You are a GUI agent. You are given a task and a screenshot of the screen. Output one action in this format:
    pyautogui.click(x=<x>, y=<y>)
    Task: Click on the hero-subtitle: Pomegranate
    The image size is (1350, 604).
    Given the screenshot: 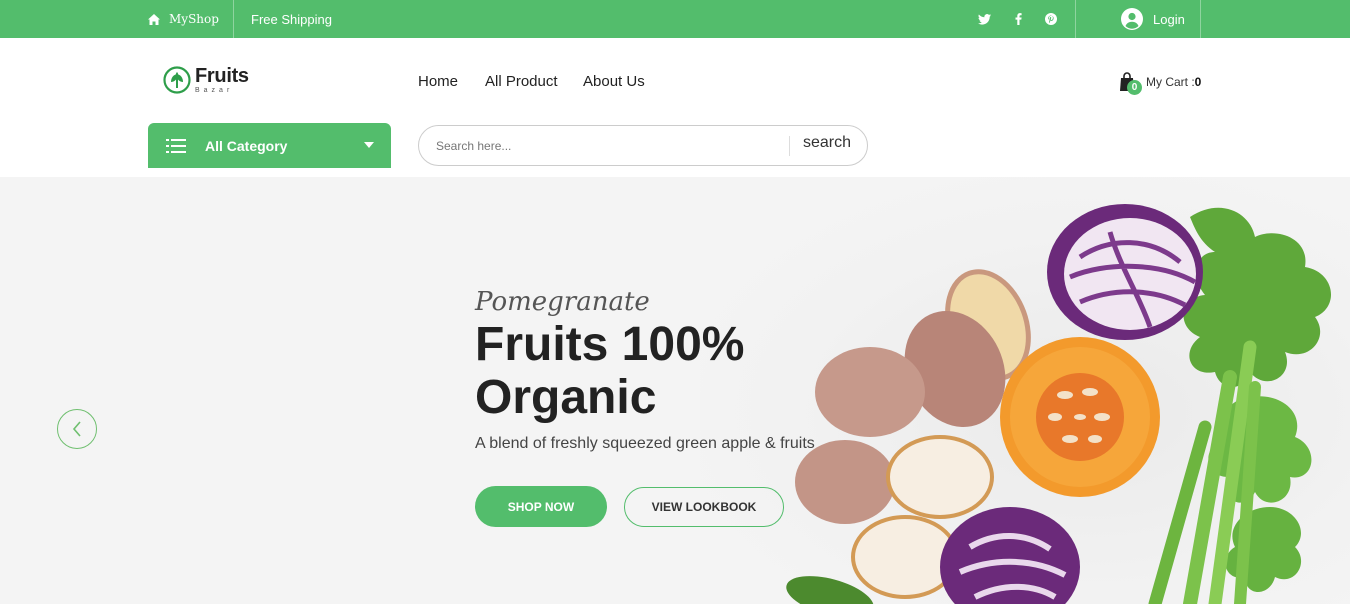 What is the action you would take?
    pyautogui.click(x=562, y=302)
    